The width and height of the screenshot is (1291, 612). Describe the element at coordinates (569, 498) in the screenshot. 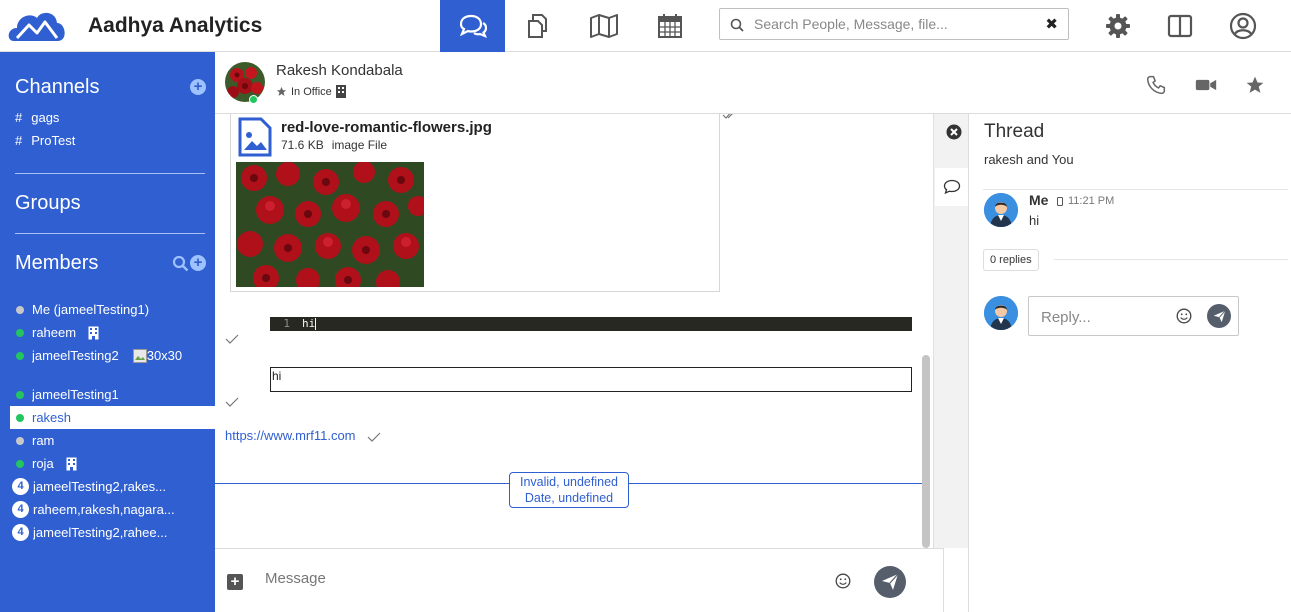

I see `date-line-2: Date, undefined` at that location.